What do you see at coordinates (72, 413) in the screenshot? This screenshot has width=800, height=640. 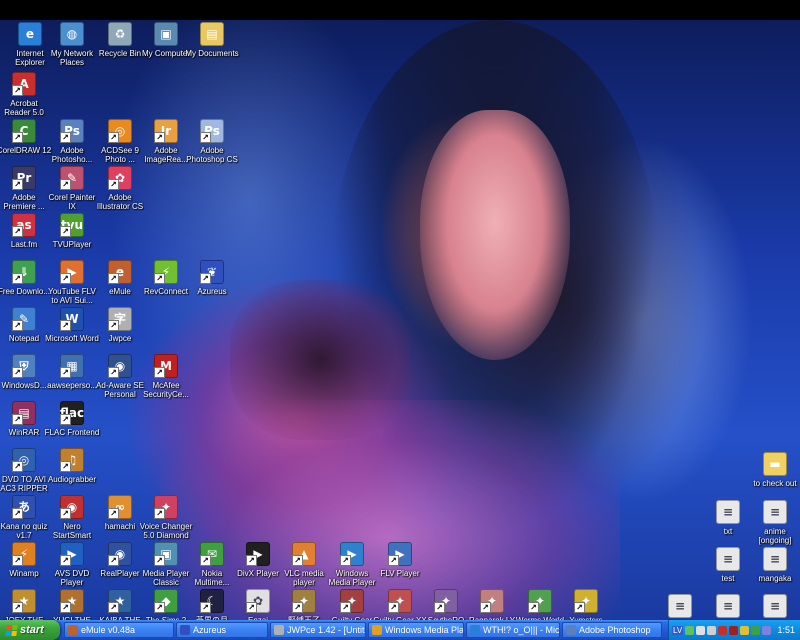 I see `flac-icon: flac` at bounding box center [72, 413].